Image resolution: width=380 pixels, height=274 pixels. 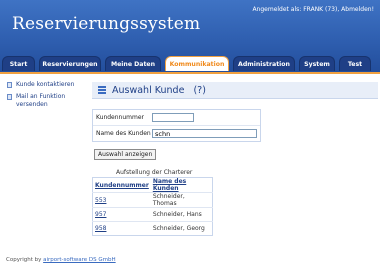 I want to click on table-header-row: Kundennummer Name des Kunden, so click(x=153, y=185).